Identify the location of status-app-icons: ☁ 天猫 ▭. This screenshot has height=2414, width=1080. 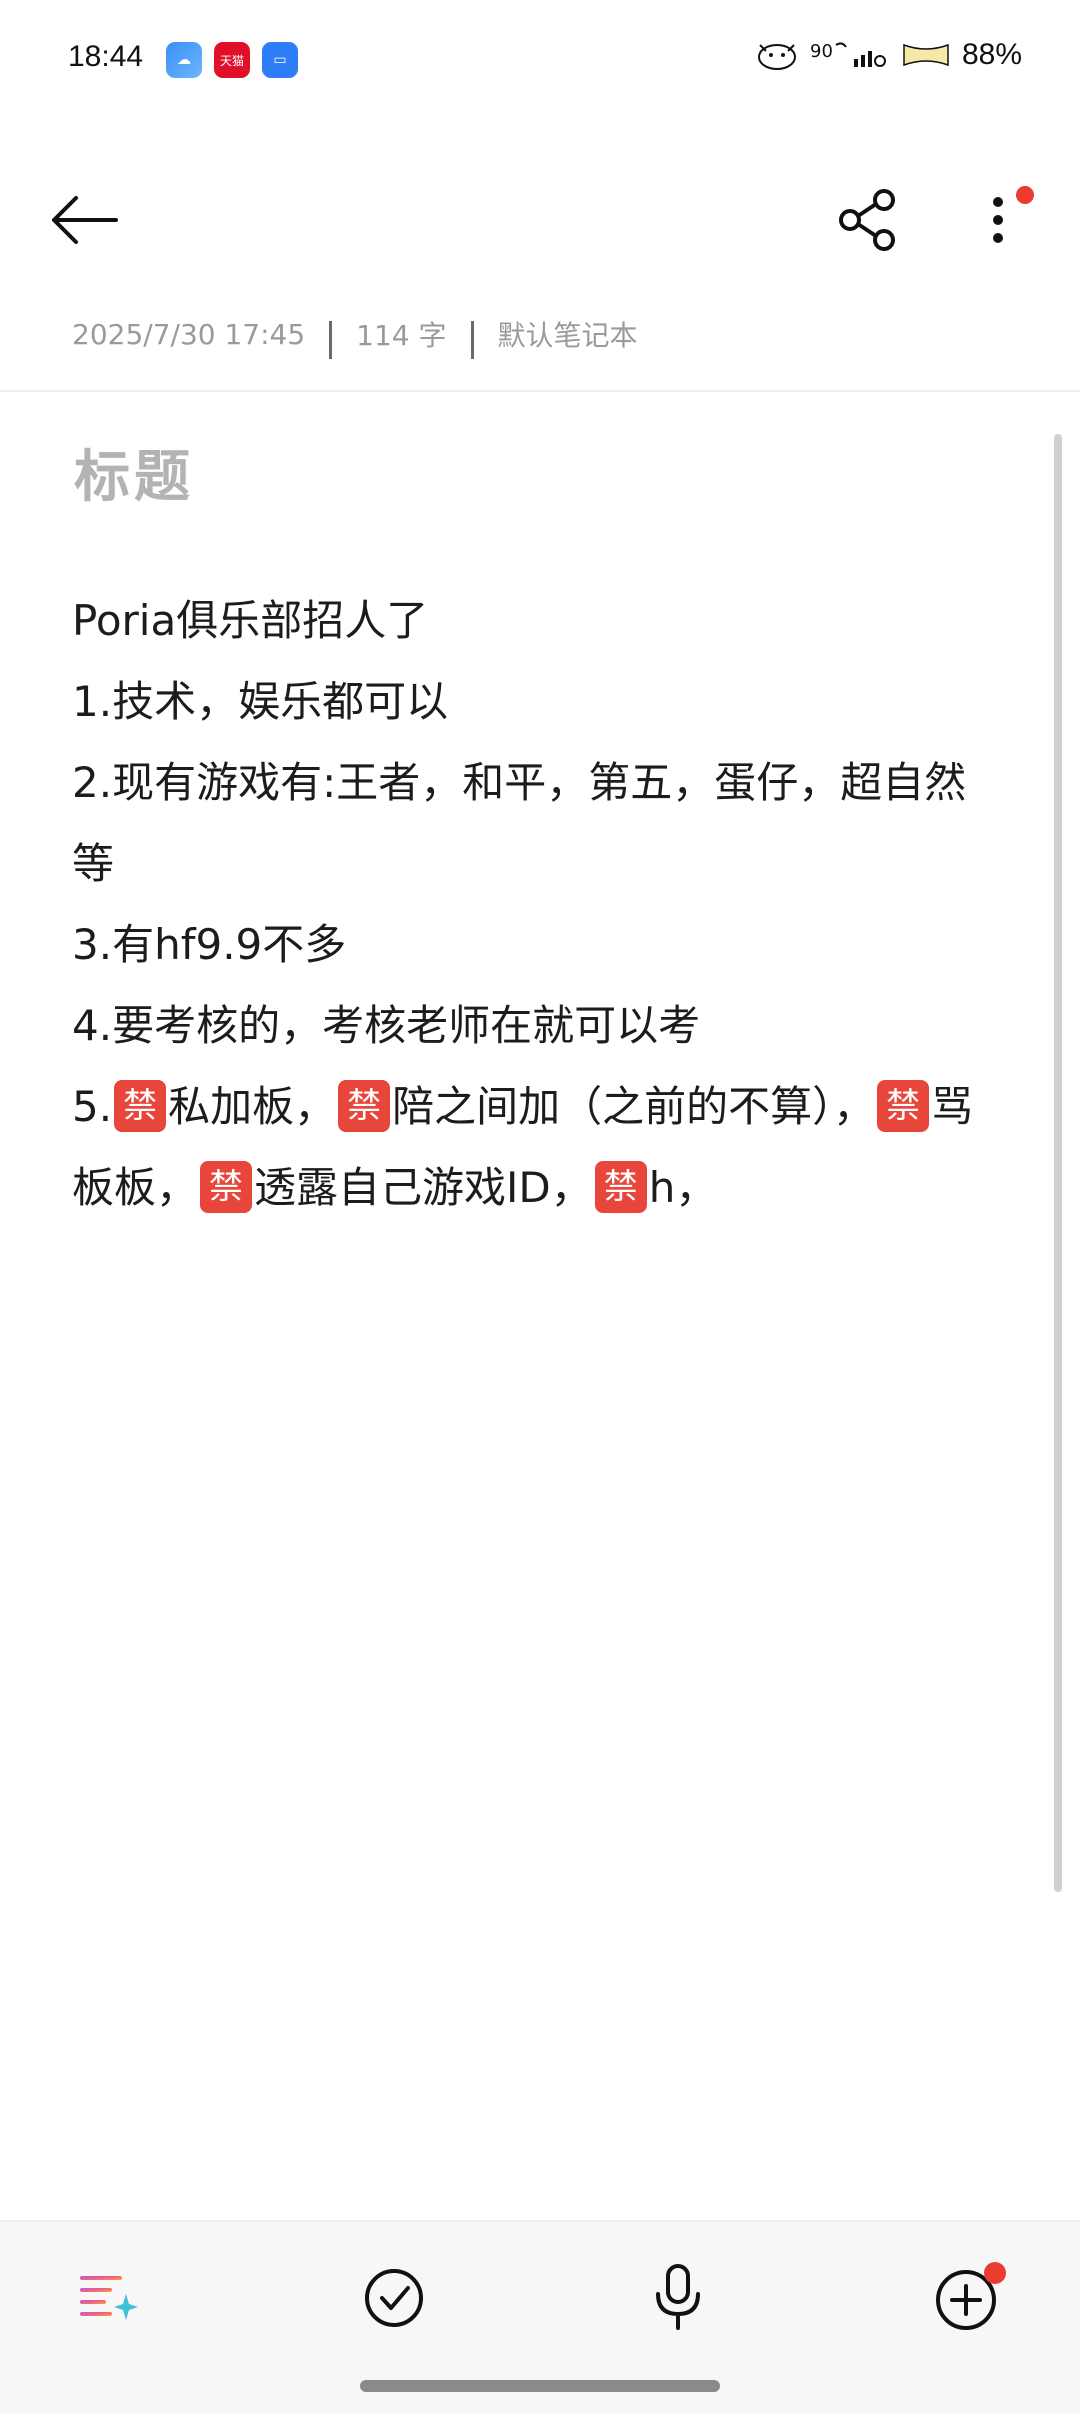
(232, 60).